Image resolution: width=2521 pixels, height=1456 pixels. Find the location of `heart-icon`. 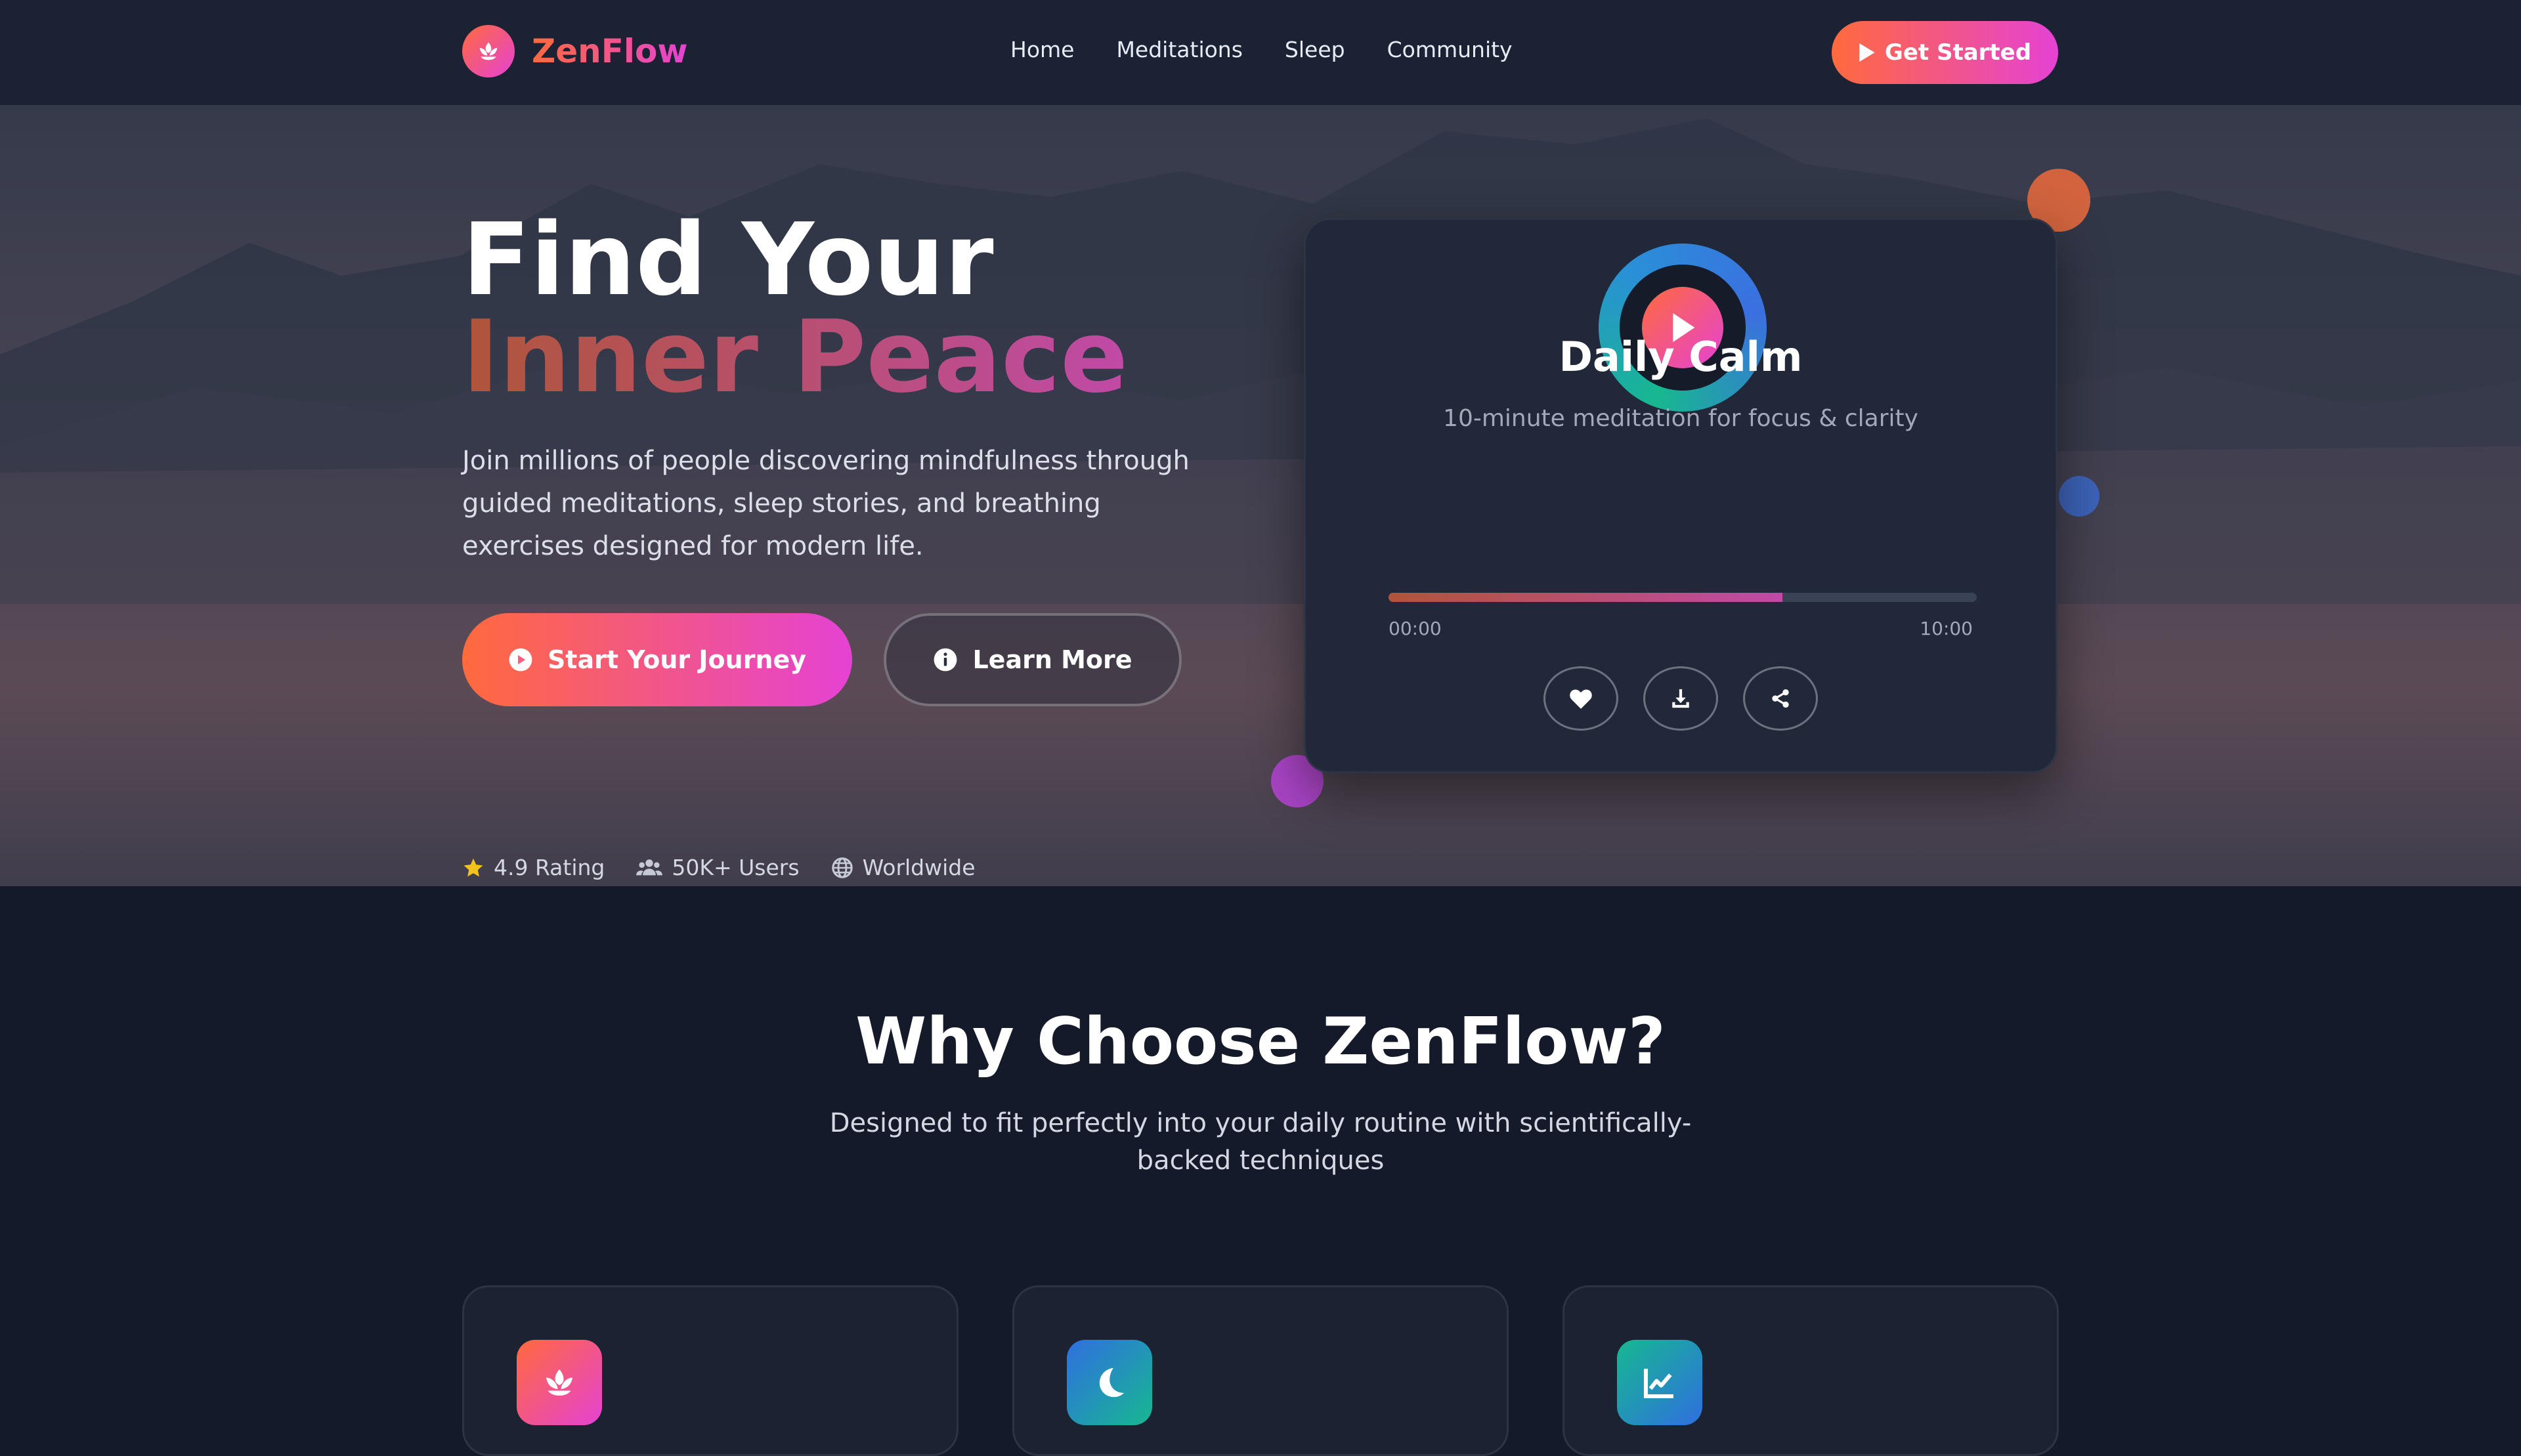

heart-icon is located at coordinates (1581, 699).